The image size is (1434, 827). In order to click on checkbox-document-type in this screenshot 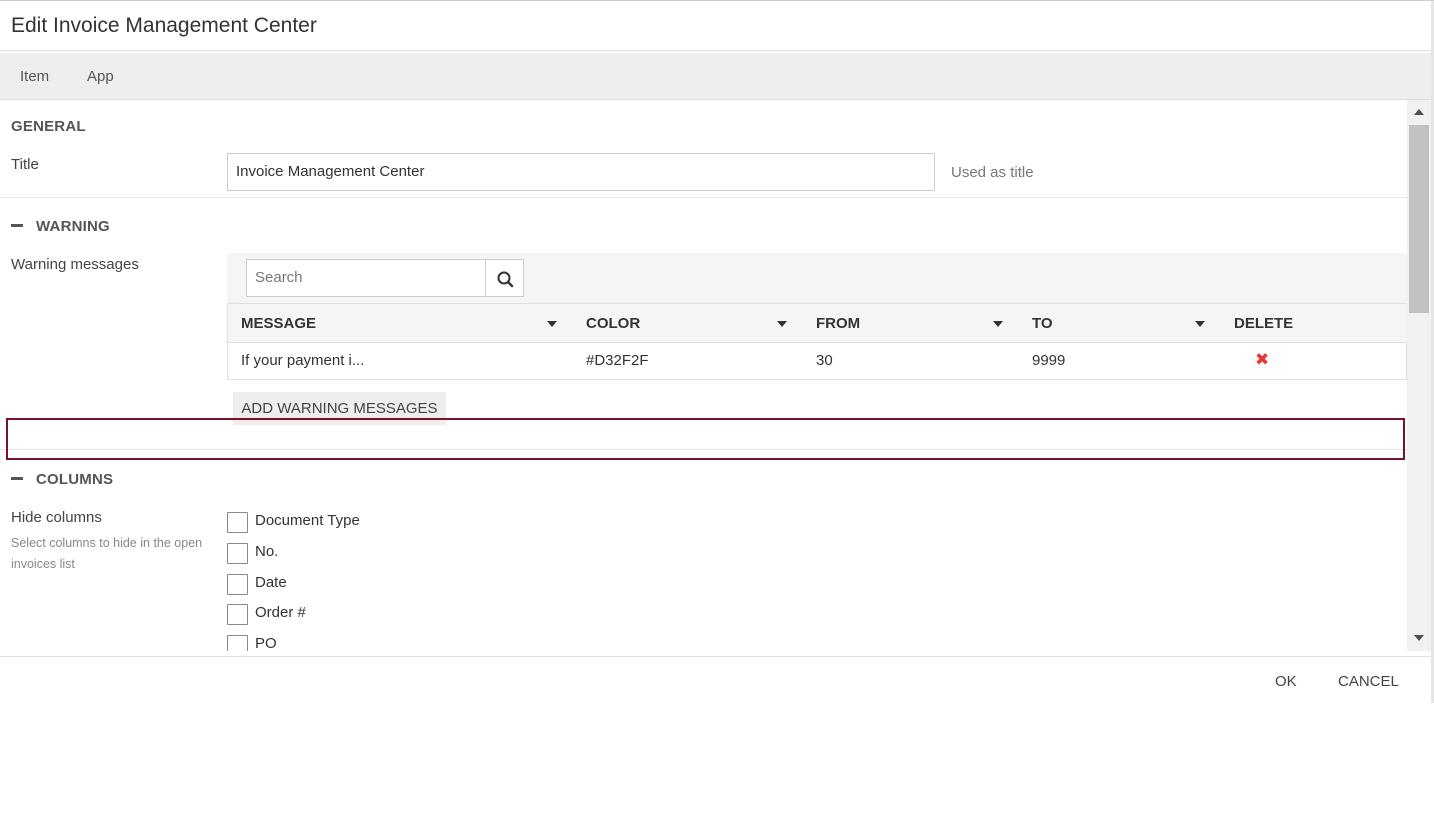, I will do `click(237, 522)`.